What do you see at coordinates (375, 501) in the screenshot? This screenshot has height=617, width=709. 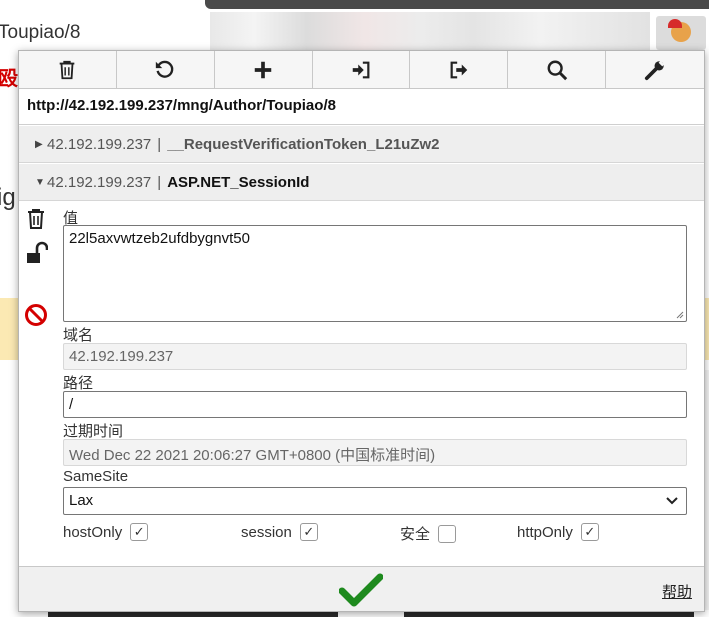 I see `samesite-select: Lax` at bounding box center [375, 501].